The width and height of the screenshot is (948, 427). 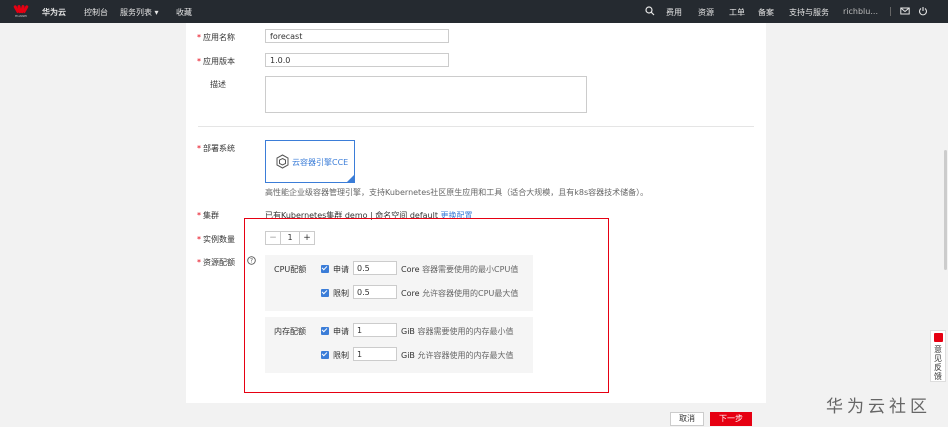 What do you see at coordinates (731, 419) in the screenshot?
I see `next-step-button: 下一步` at bounding box center [731, 419].